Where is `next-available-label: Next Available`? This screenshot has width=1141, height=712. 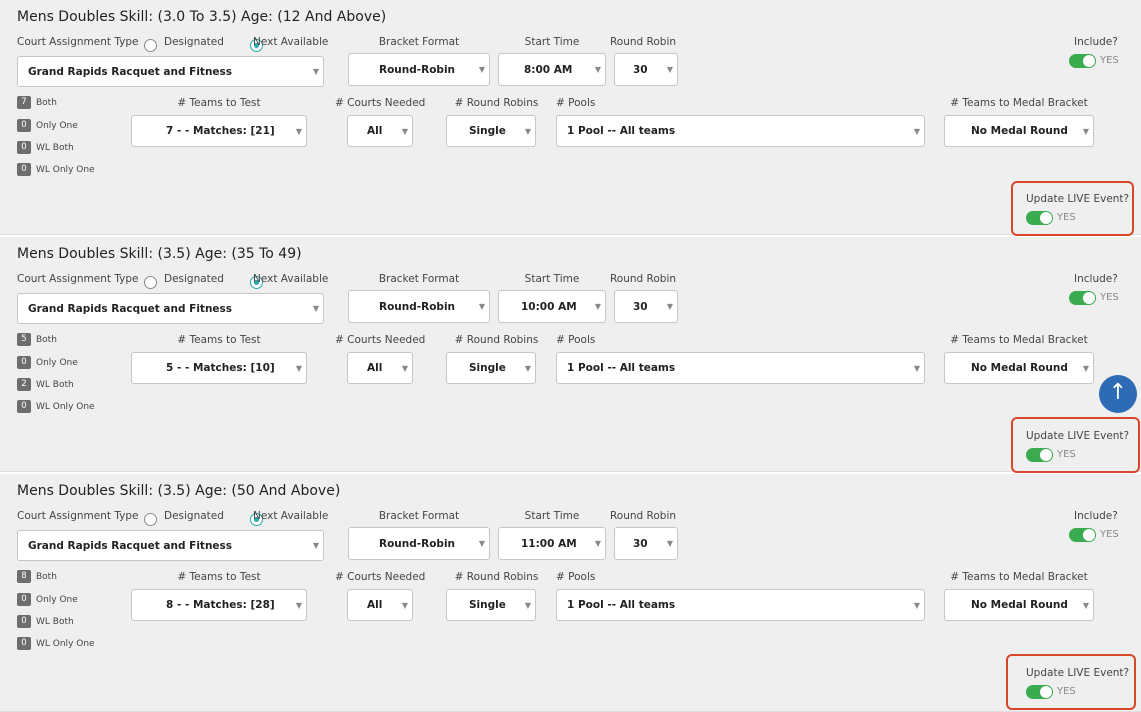
next-available-label: Next Available is located at coordinates (291, 279).